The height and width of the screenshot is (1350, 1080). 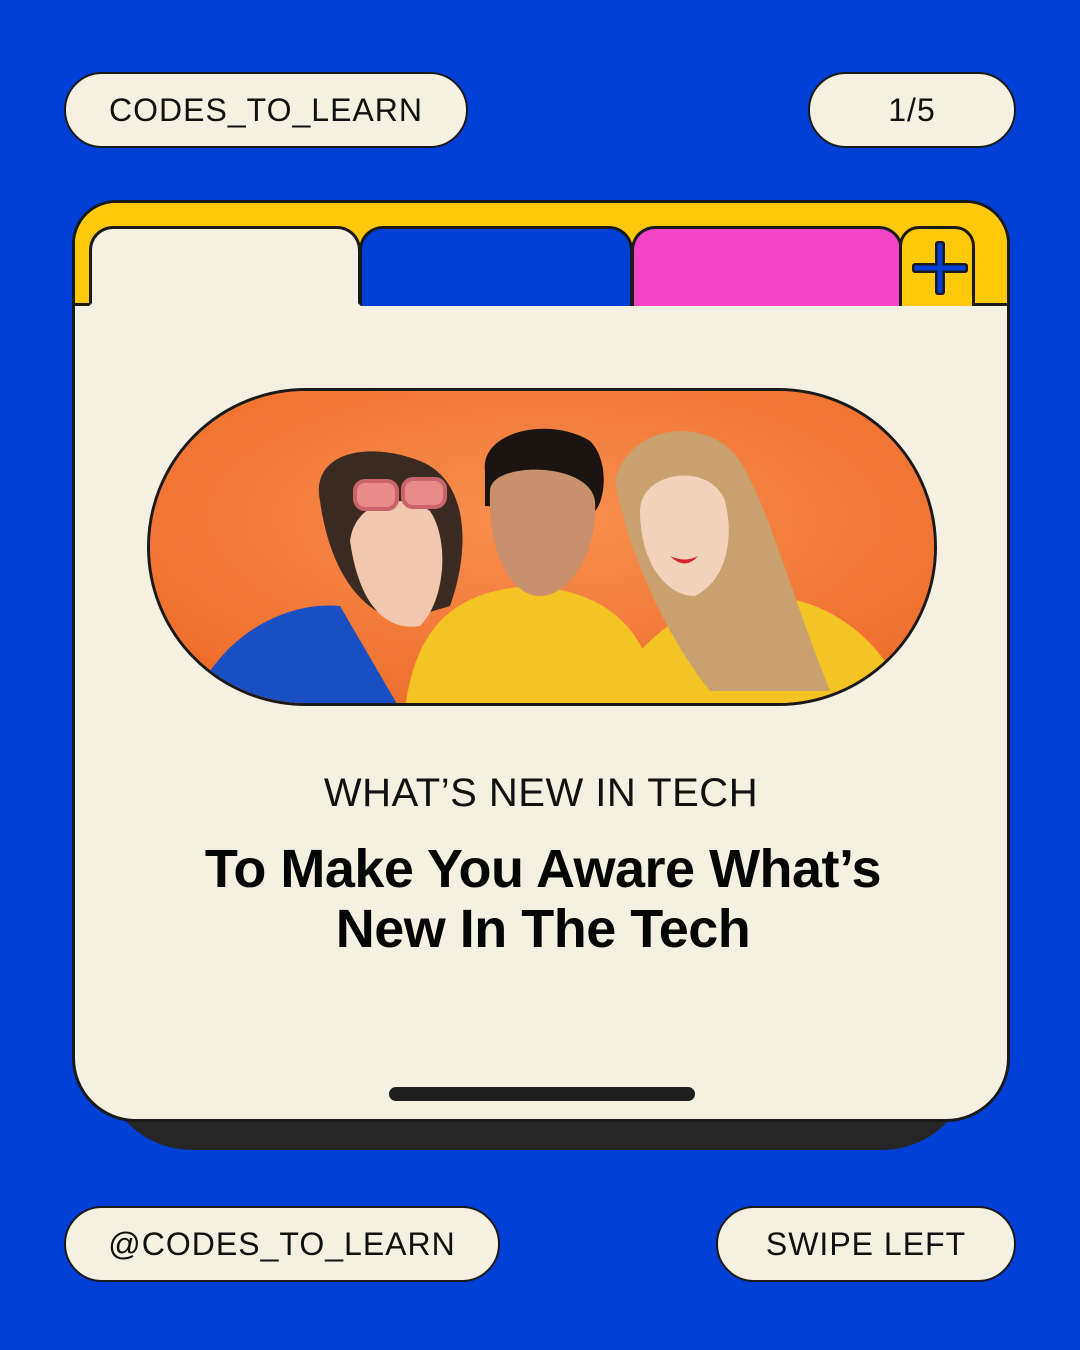 I want to click on page-indicator: 1/5, so click(x=912, y=109).